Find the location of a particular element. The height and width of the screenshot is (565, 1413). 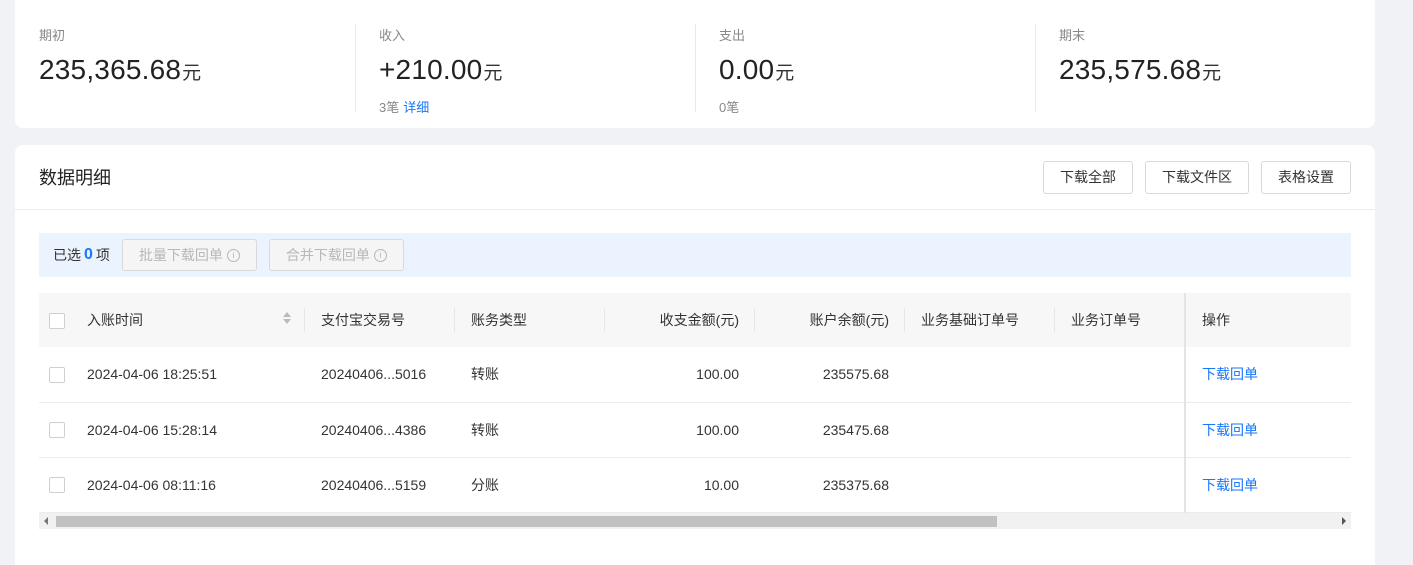

column-header-label: 业务订单号 is located at coordinates (1106, 320).